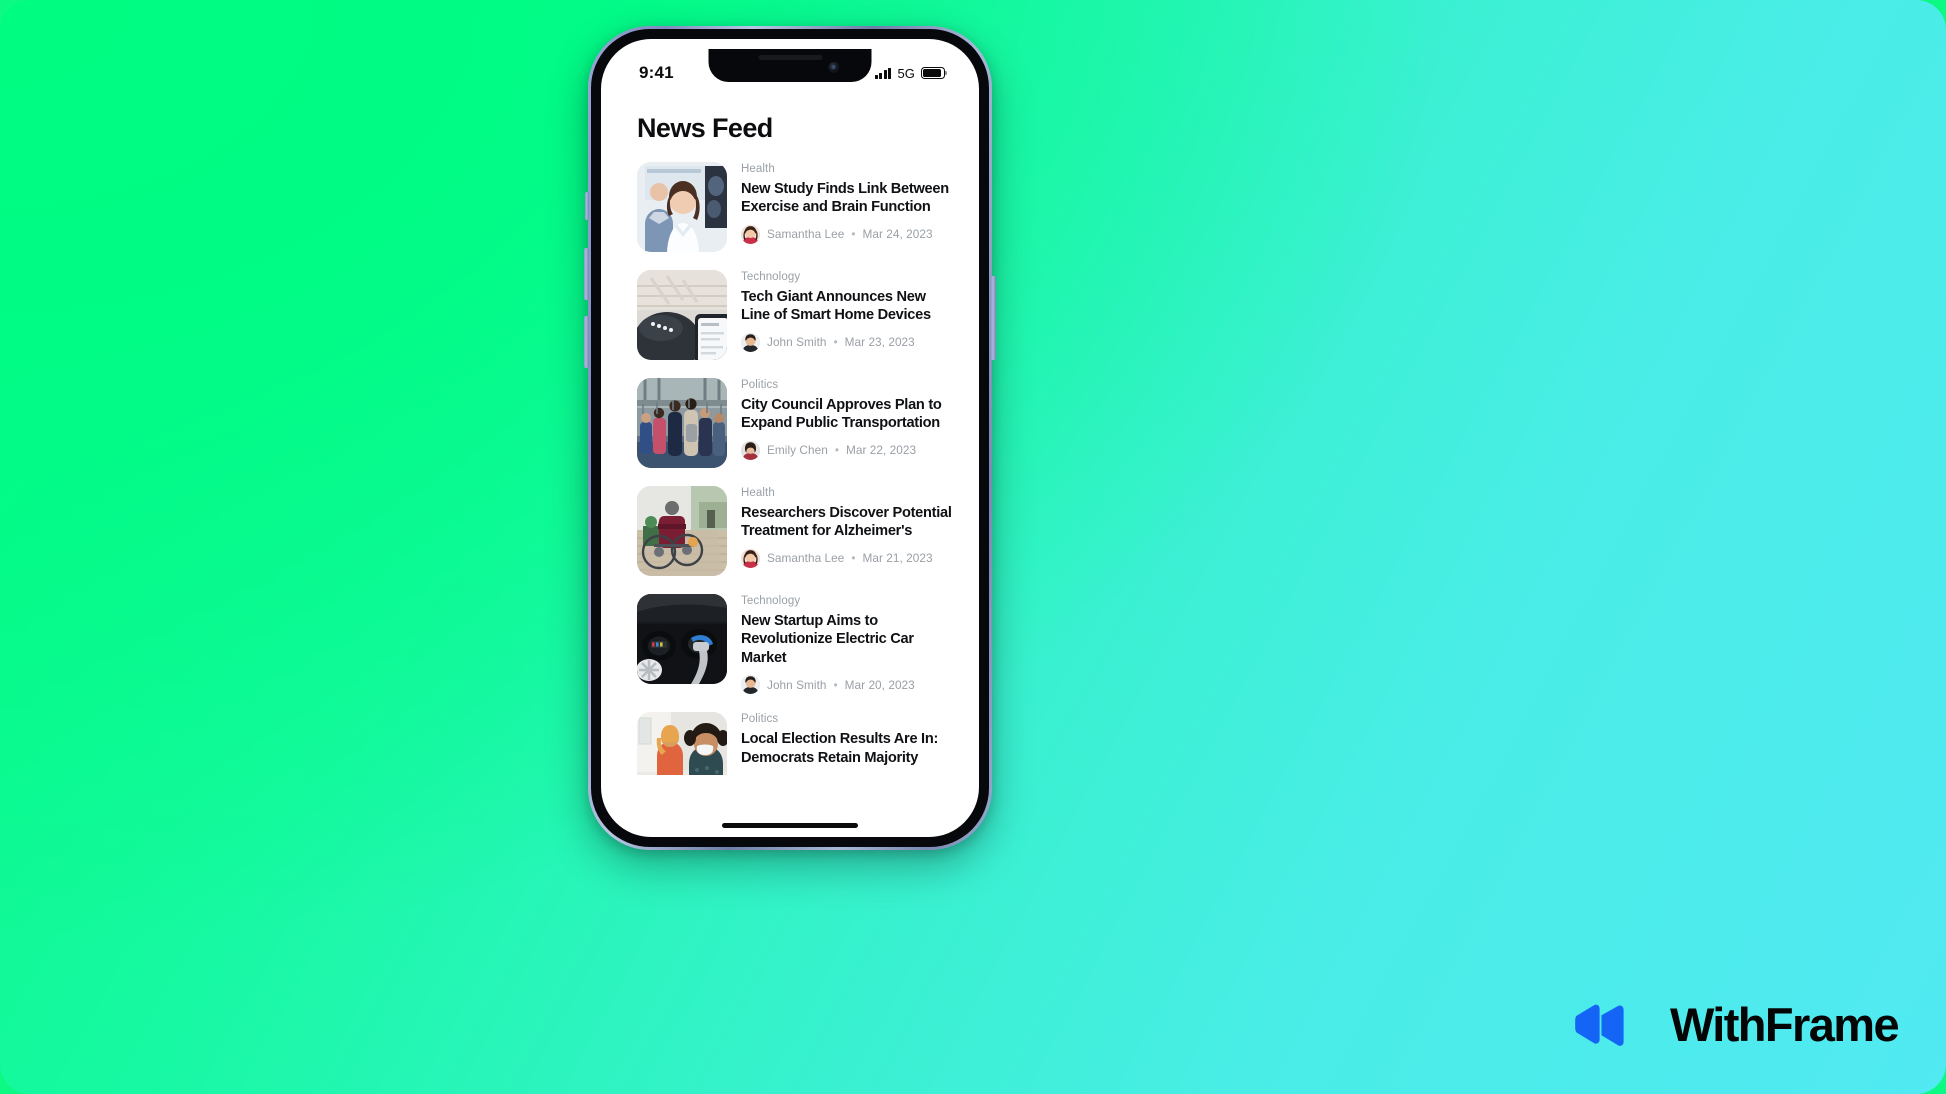 This screenshot has height=1094, width=1946. I want to click on volume-down-button, so click(586, 342).